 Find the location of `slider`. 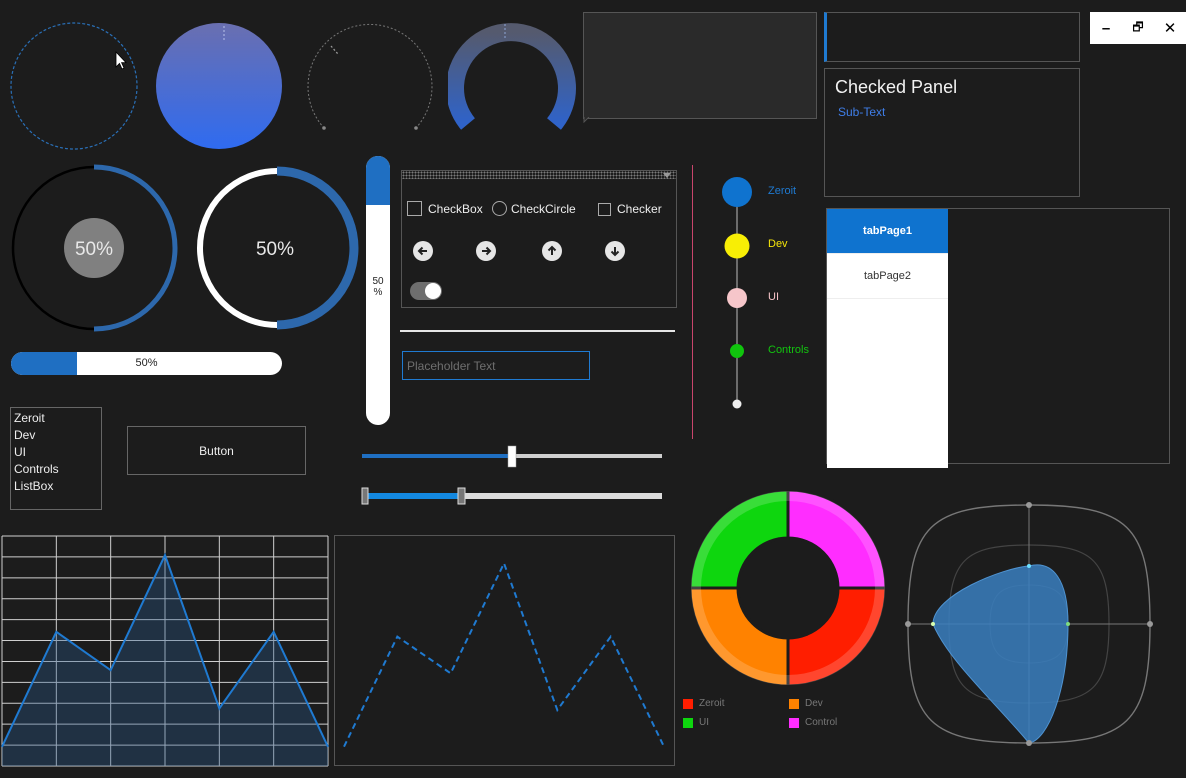

slider is located at coordinates (512, 457).